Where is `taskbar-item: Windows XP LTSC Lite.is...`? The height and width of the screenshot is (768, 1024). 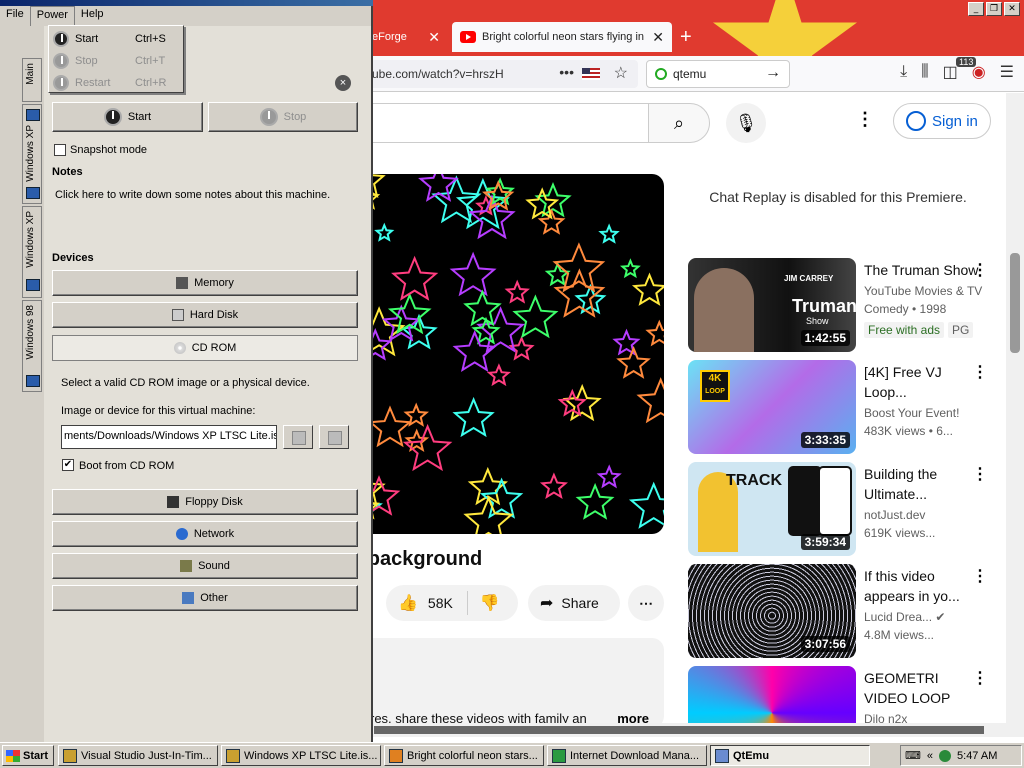
taskbar-item: Windows XP LTSC Lite.is... is located at coordinates (301, 755).